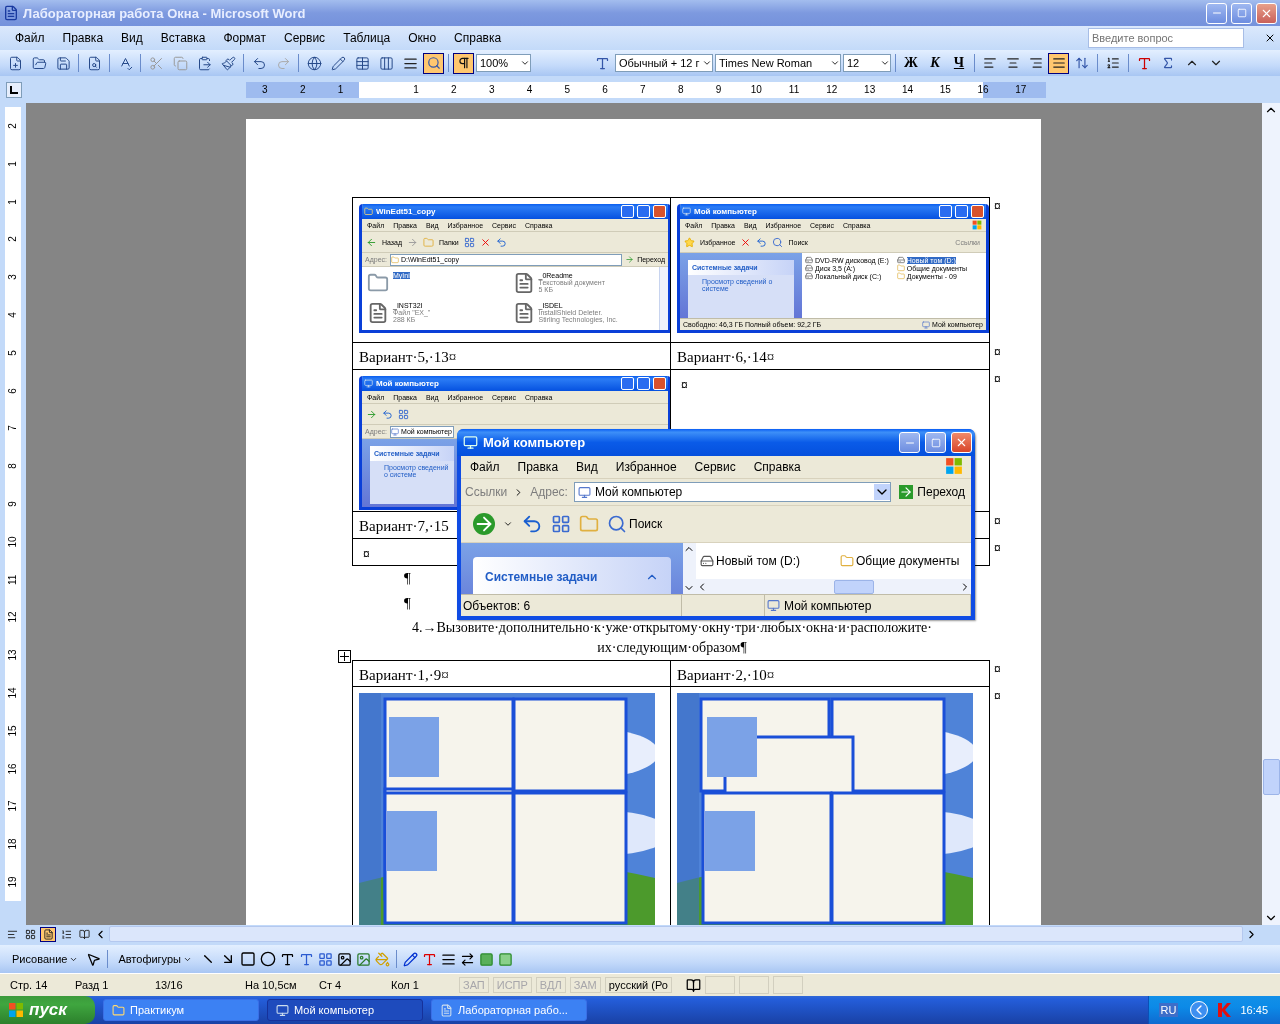 This screenshot has width=1280, height=1024. Describe the element at coordinates (48, 934) in the screenshot. I see `print-layout-button` at that location.